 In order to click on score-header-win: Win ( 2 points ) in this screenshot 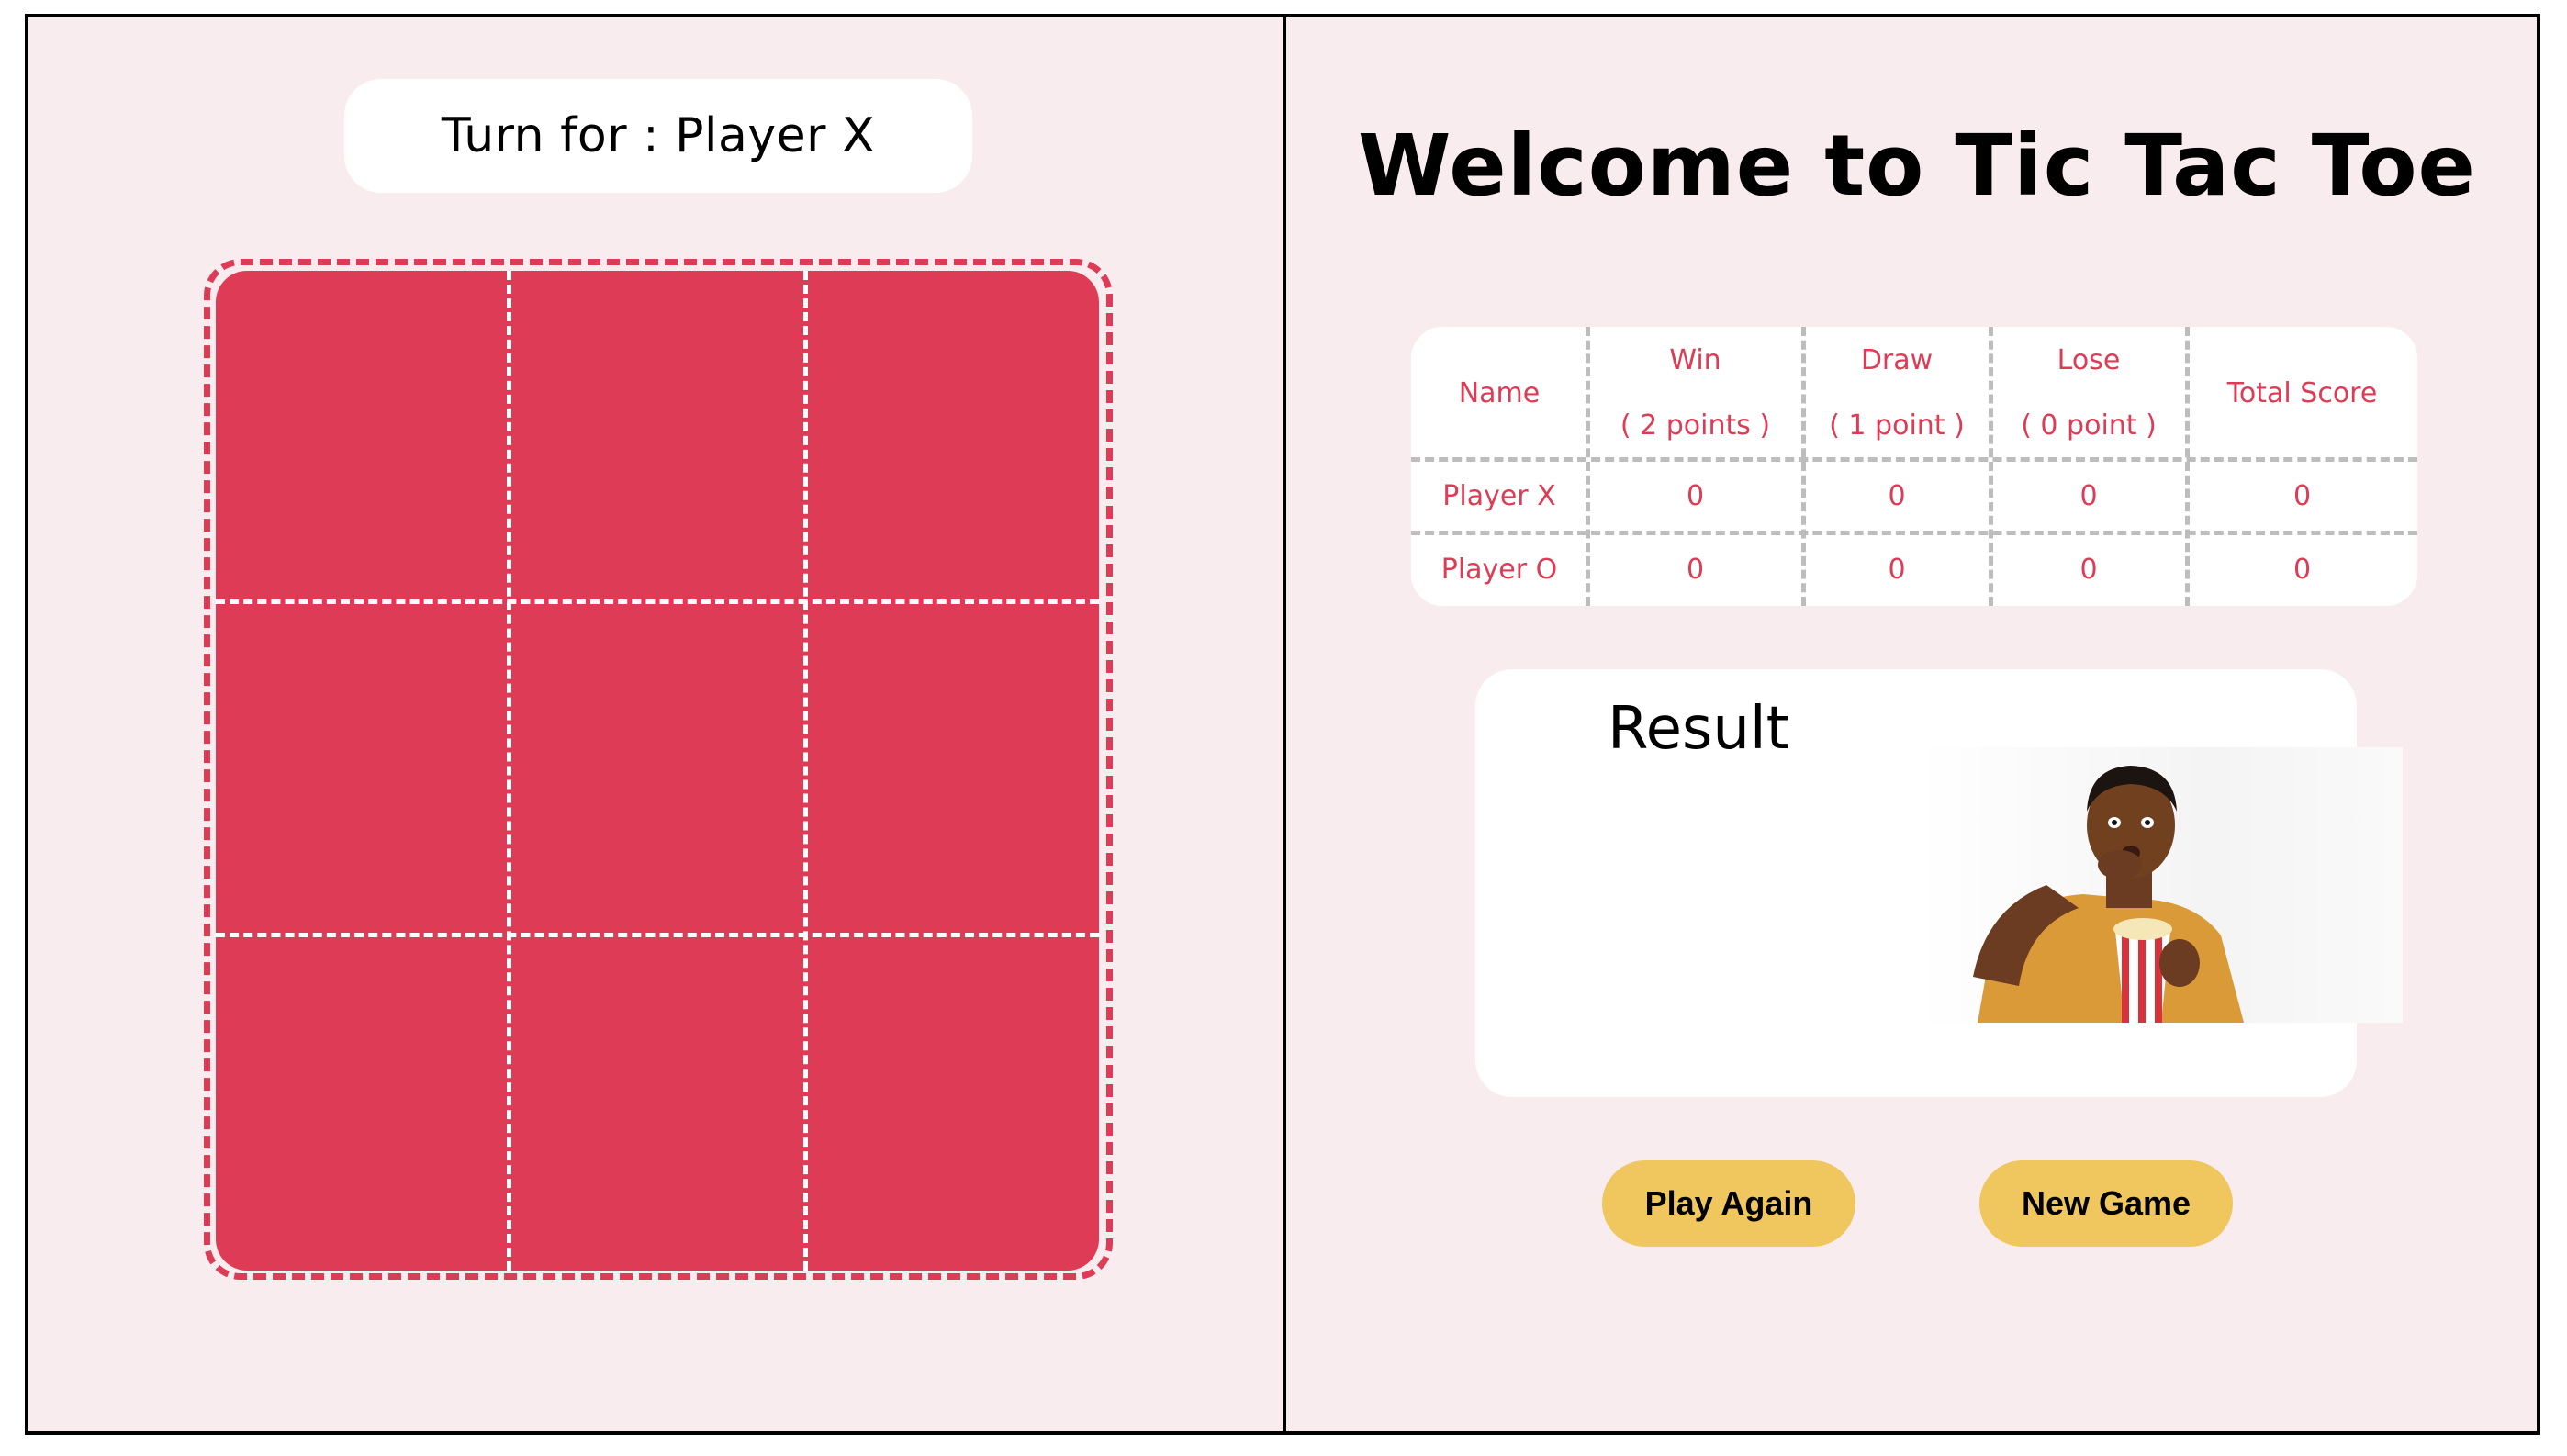, I will do `click(1695, 393)`.